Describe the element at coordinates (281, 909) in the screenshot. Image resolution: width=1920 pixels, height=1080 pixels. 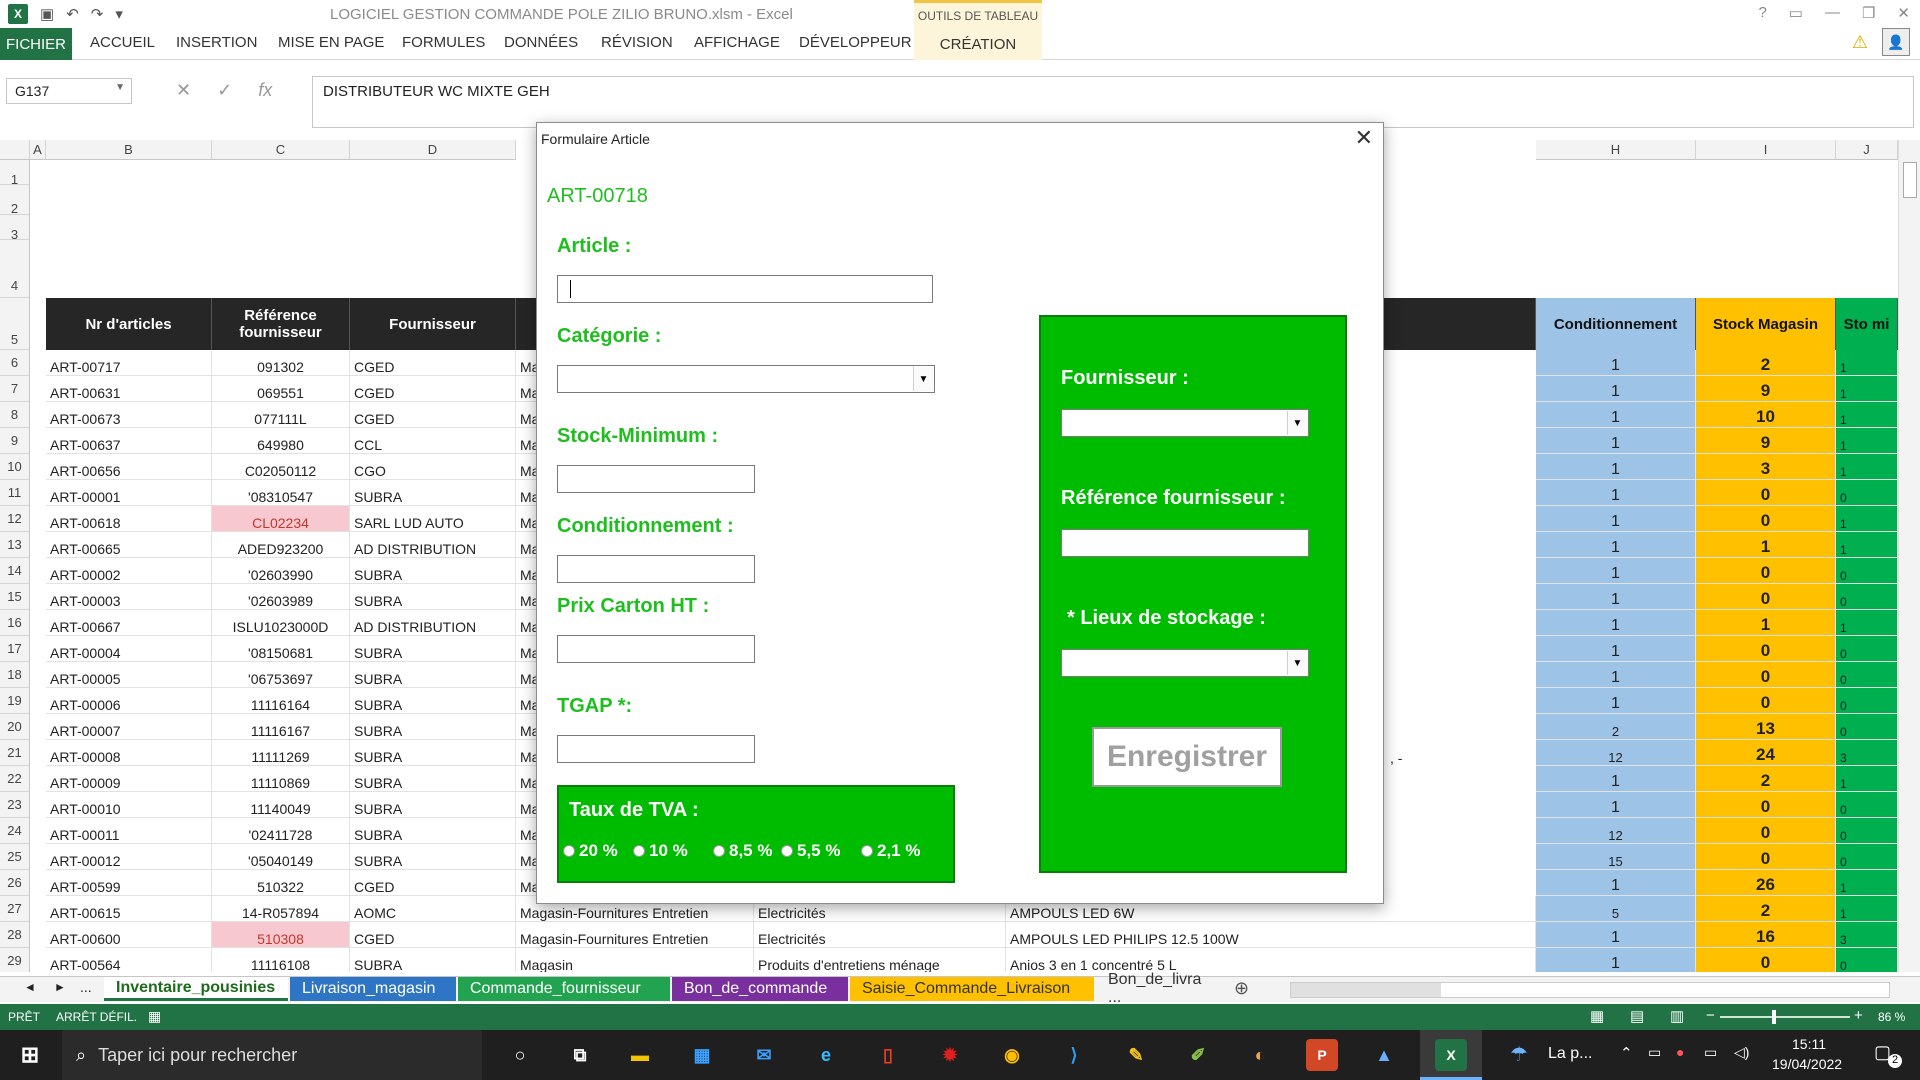
I see `cell-reference: 14-R057894` at that location.